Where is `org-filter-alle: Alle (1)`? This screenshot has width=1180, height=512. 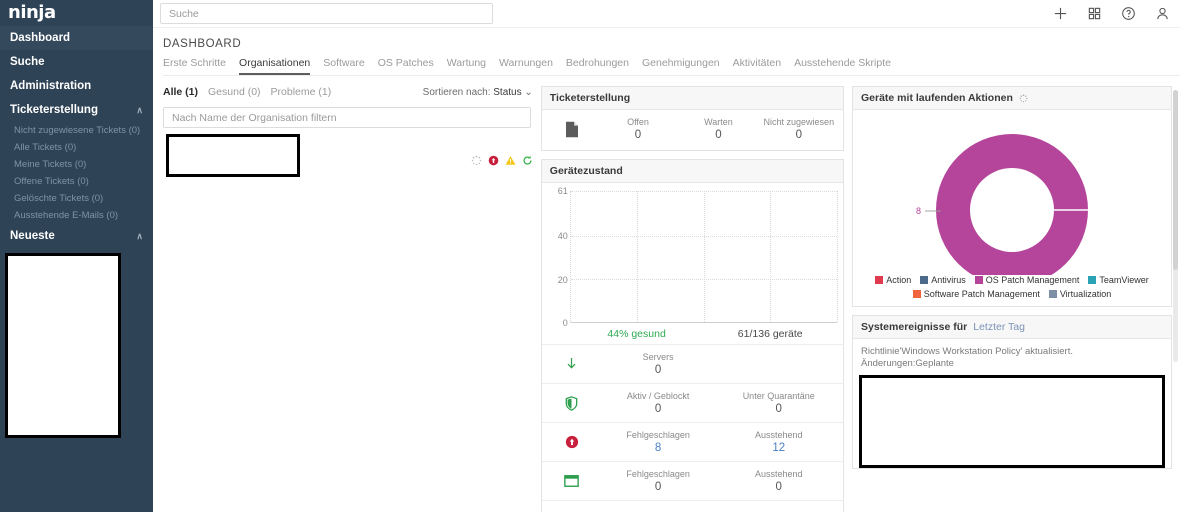
org-filter-alle: Alle (1) is located at coordinates (180, 92).